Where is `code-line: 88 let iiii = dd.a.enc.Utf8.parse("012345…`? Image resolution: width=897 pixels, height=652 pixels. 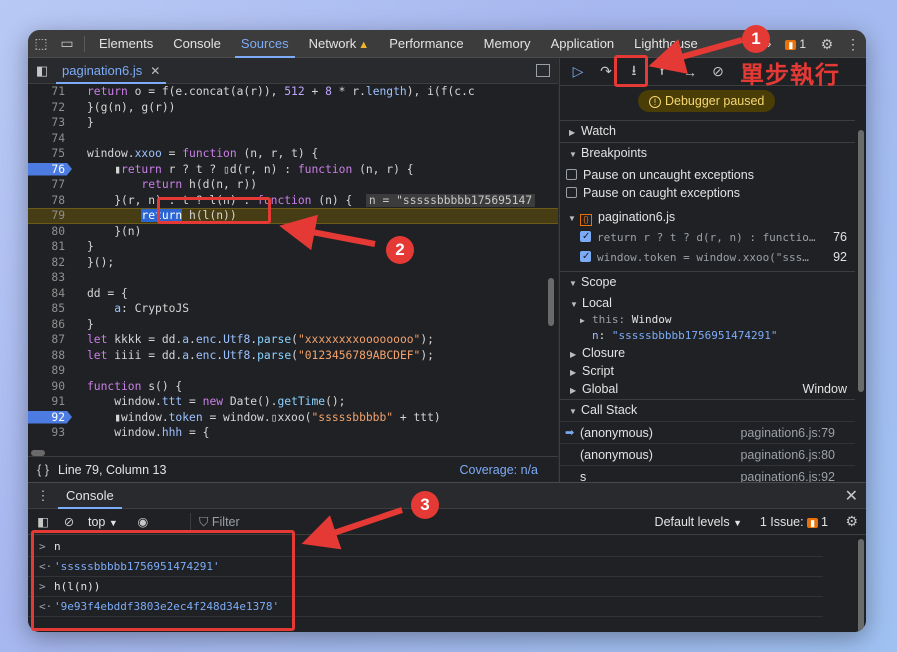
code-line: 88 let iiii = dd.a.enc.Utf8.parse("012345… is located at coordinates (293, 356).